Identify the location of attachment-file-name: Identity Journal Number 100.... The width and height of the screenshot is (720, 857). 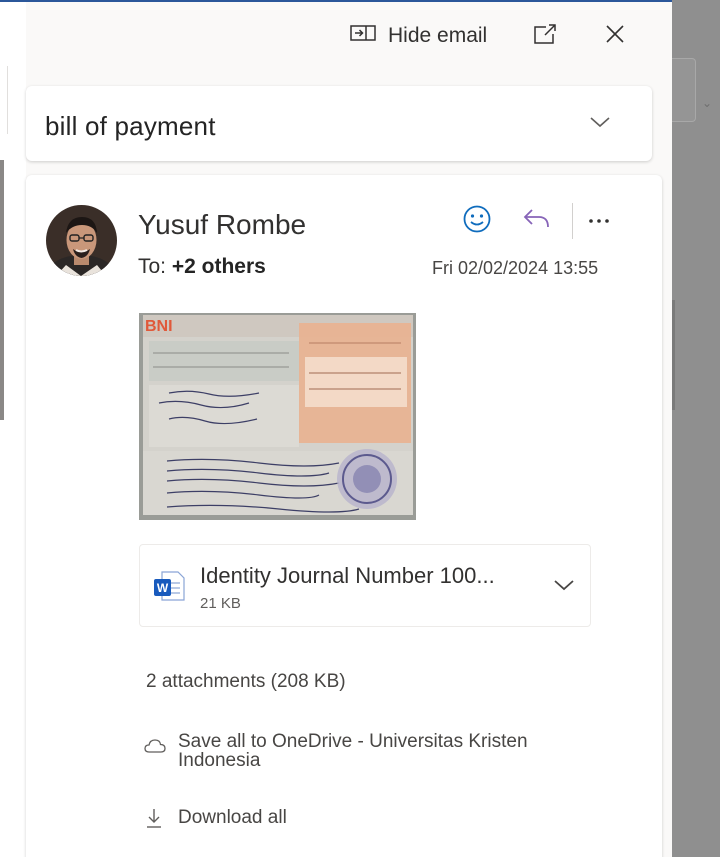
(347, 575).